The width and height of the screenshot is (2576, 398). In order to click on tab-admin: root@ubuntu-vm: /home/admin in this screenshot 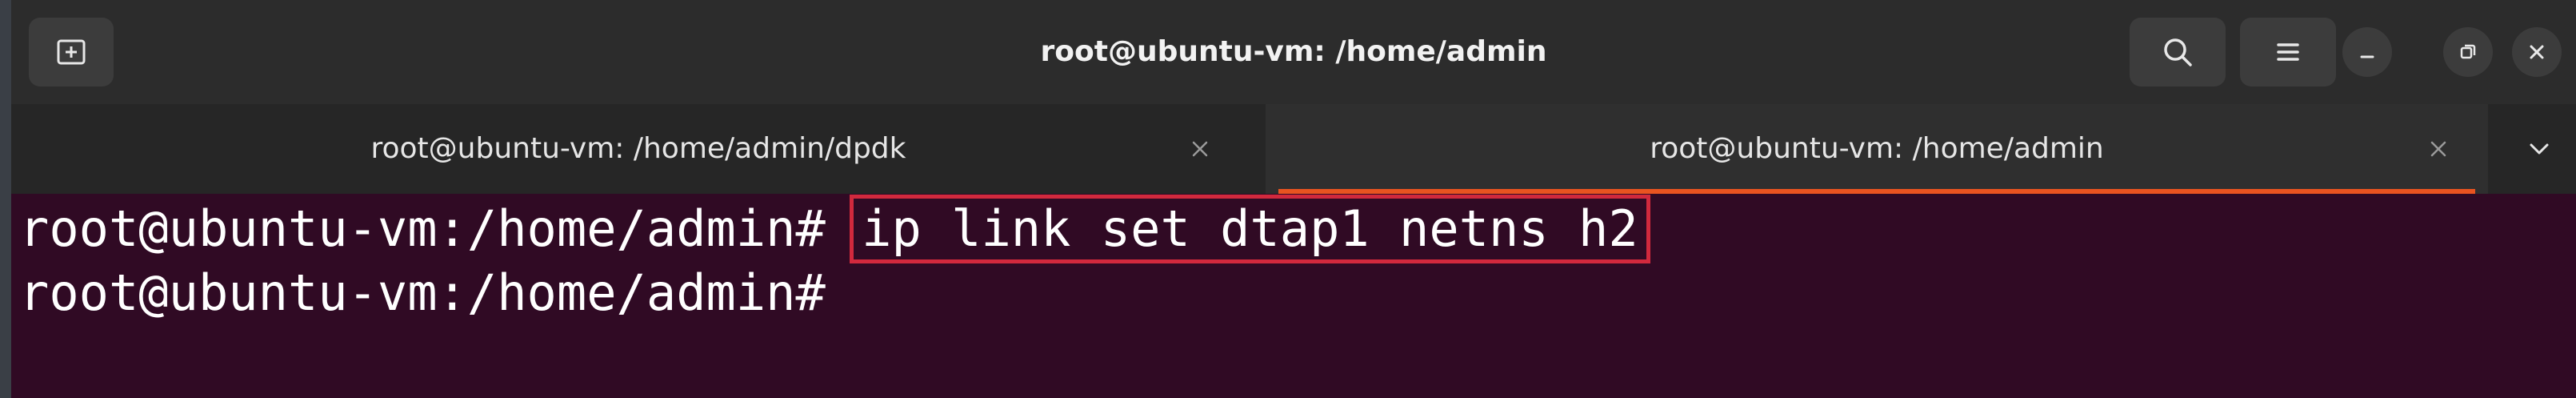, I will do `click(1877, 149)`.